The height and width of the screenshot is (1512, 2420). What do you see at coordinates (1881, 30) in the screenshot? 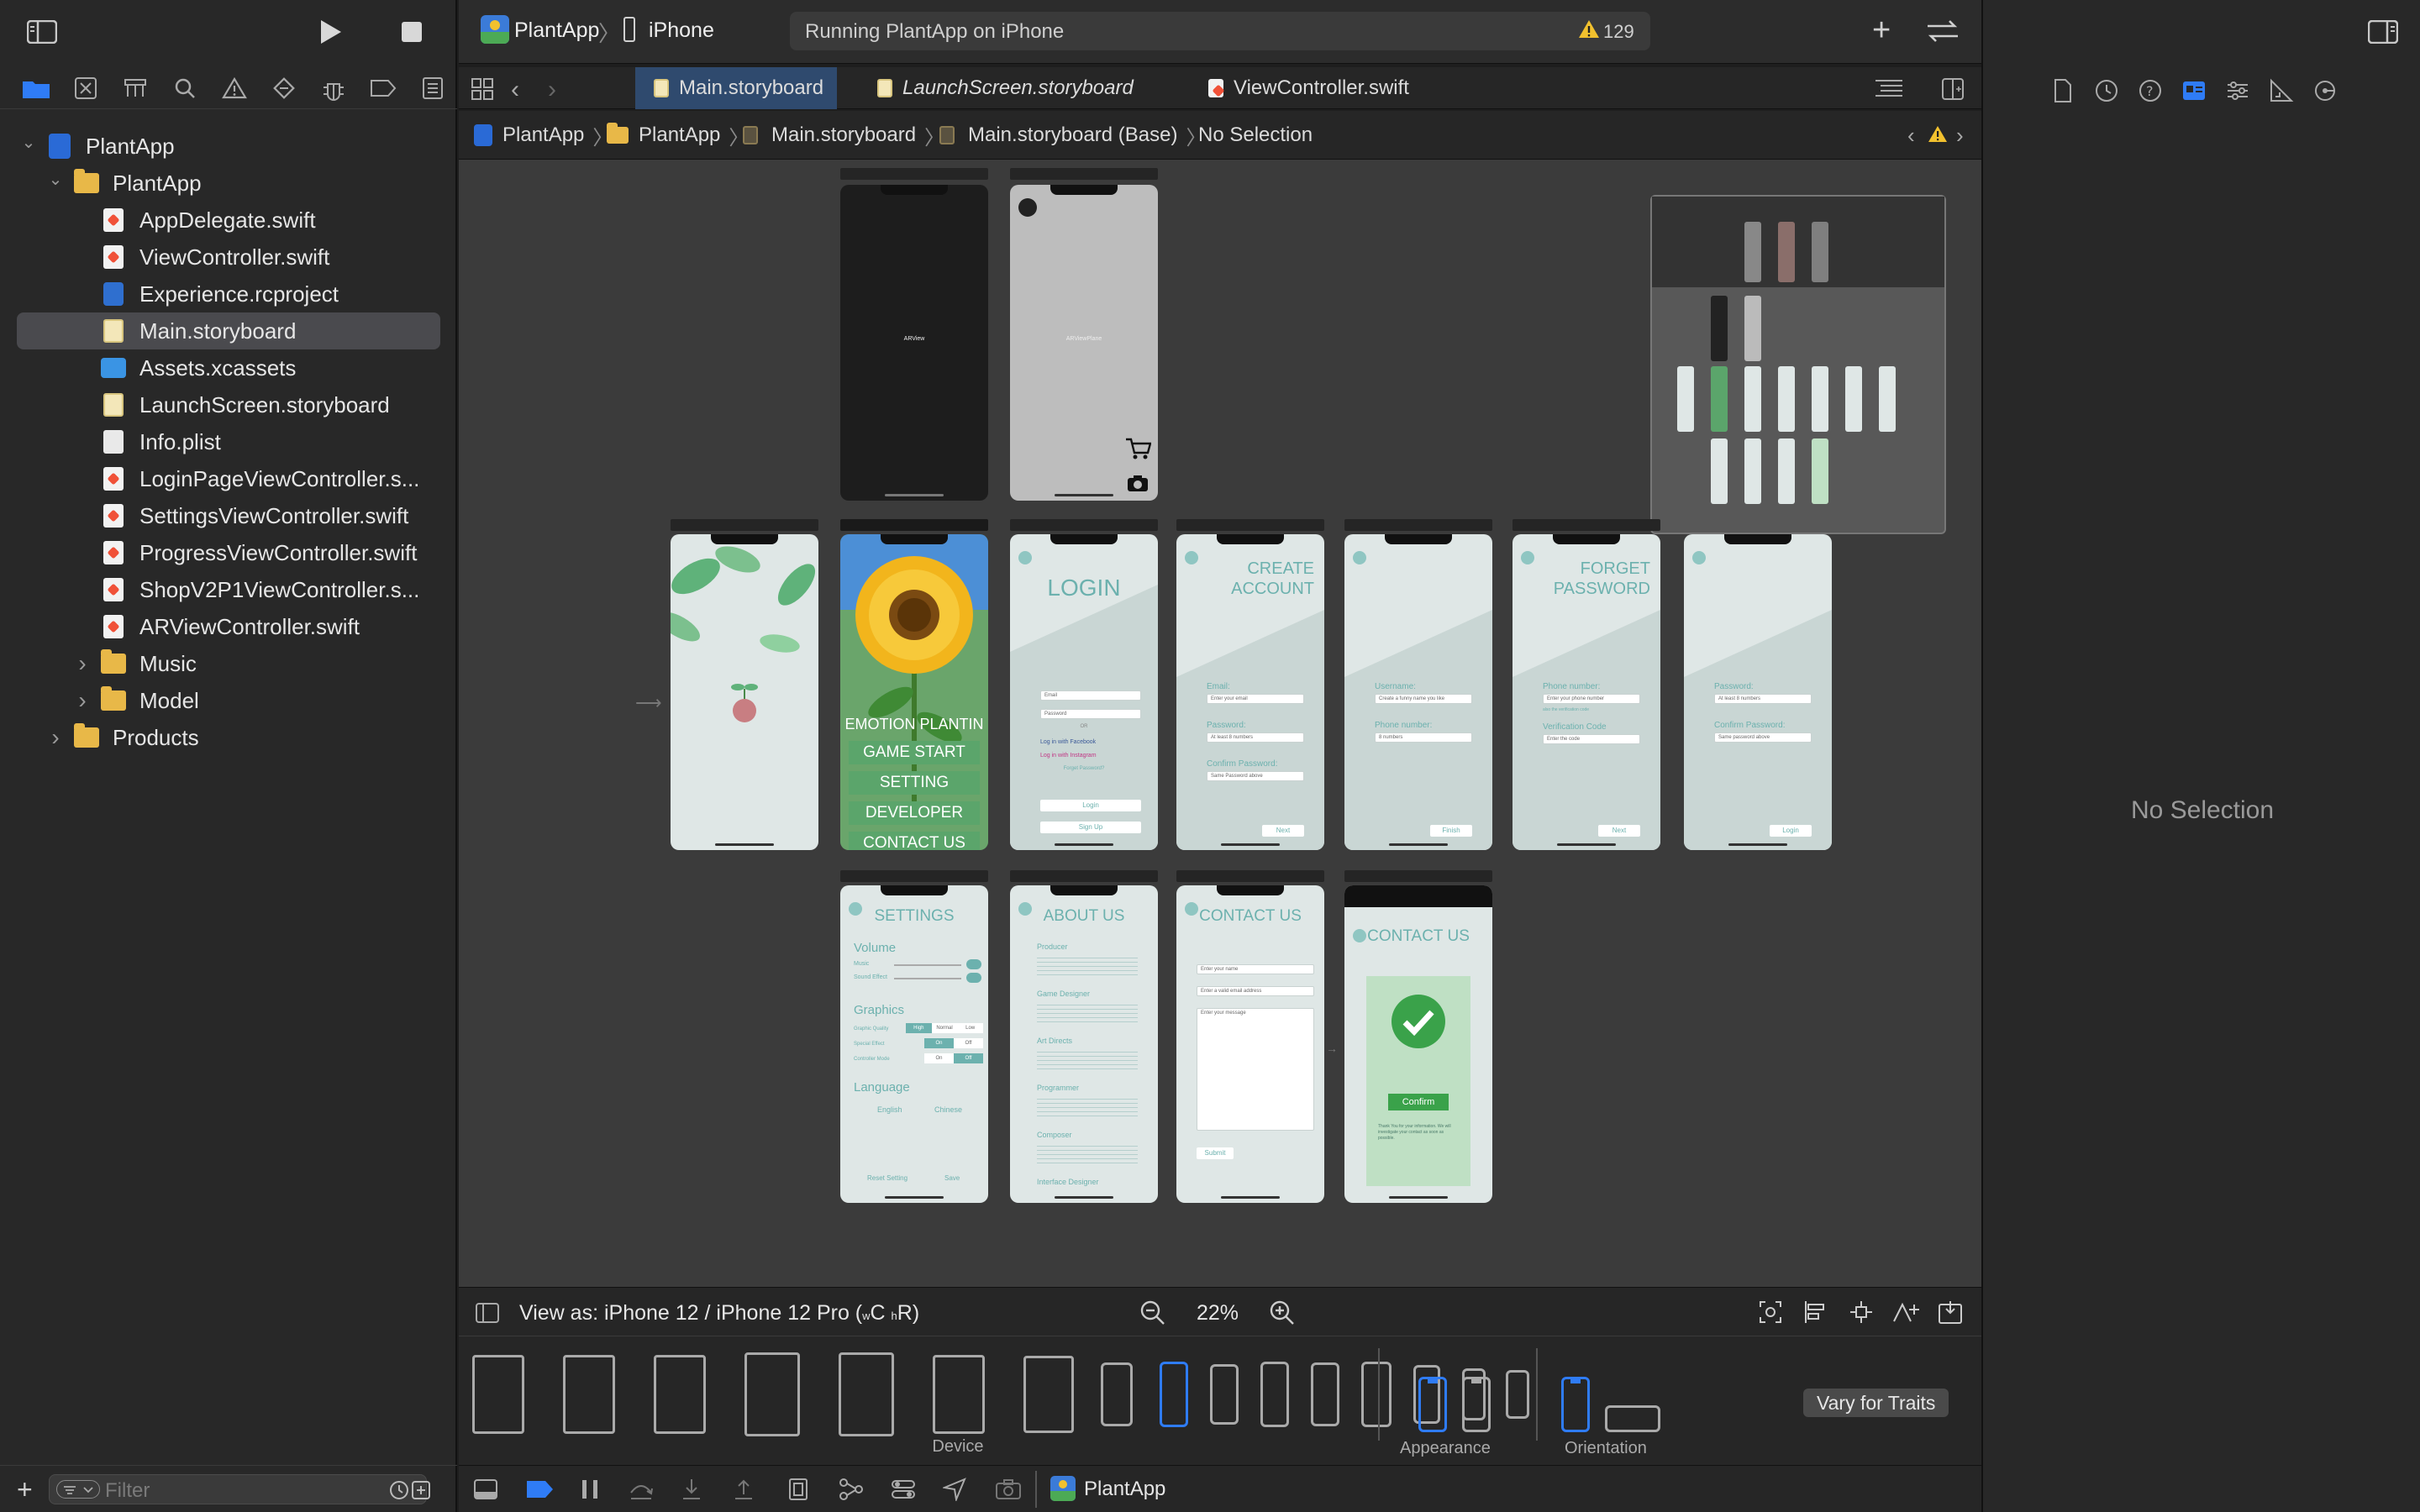
I see `library-add-icon: +` at bounding box center [1881, 30].